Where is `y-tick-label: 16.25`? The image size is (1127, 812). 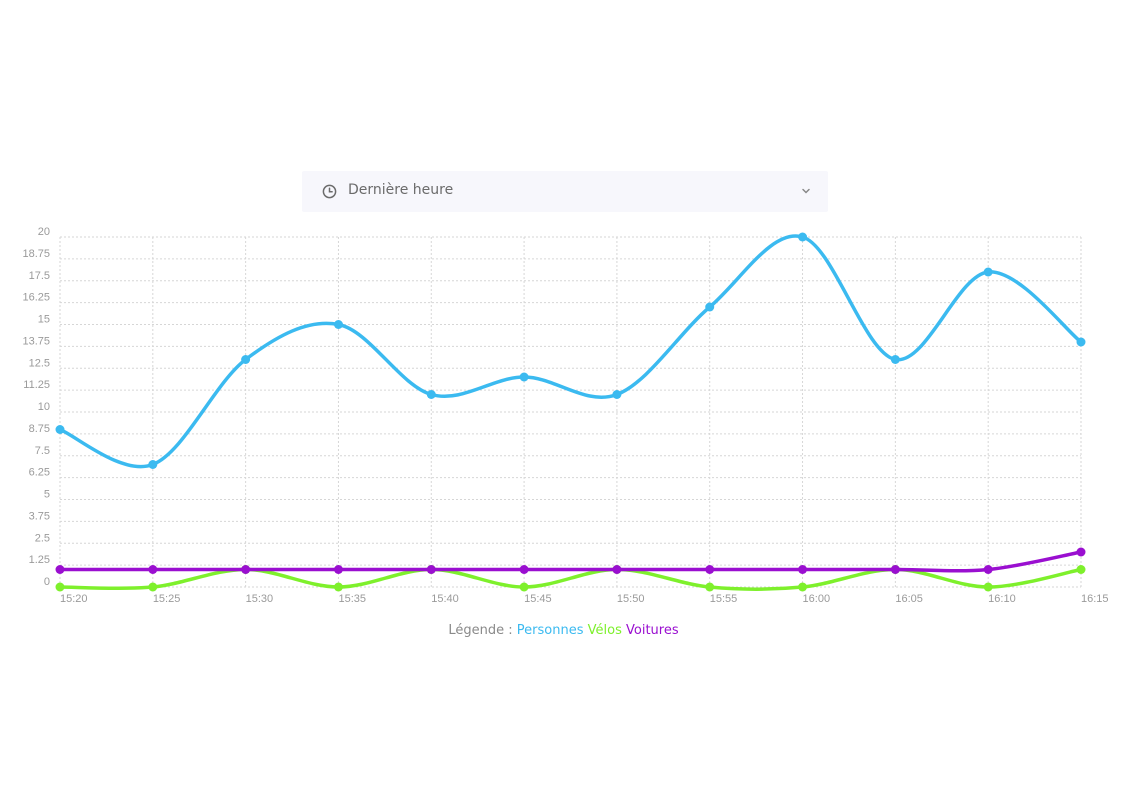
y-tick-label: 16.25 is located at coordinates (36, 298).